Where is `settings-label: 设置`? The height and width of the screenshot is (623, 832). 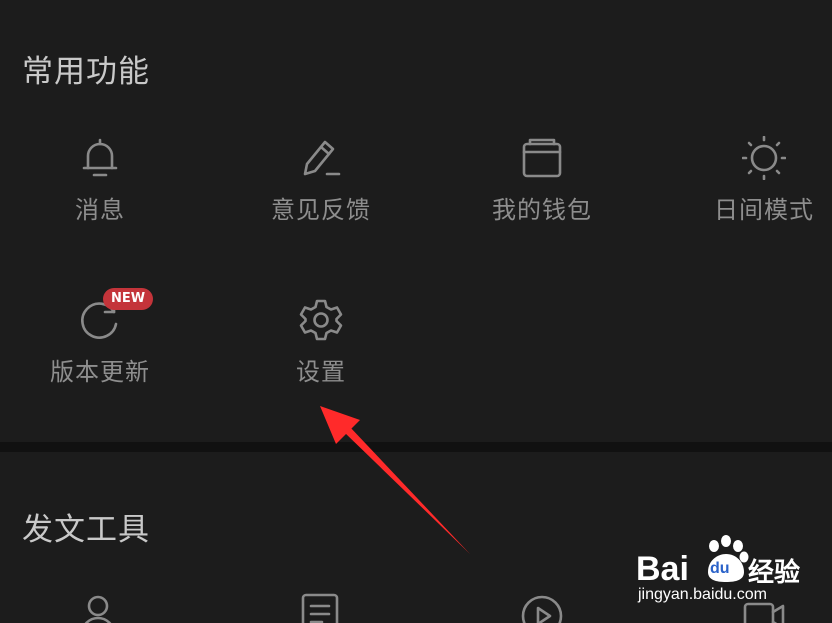
settings-label: 设置 is located at coordinates (321, 372).